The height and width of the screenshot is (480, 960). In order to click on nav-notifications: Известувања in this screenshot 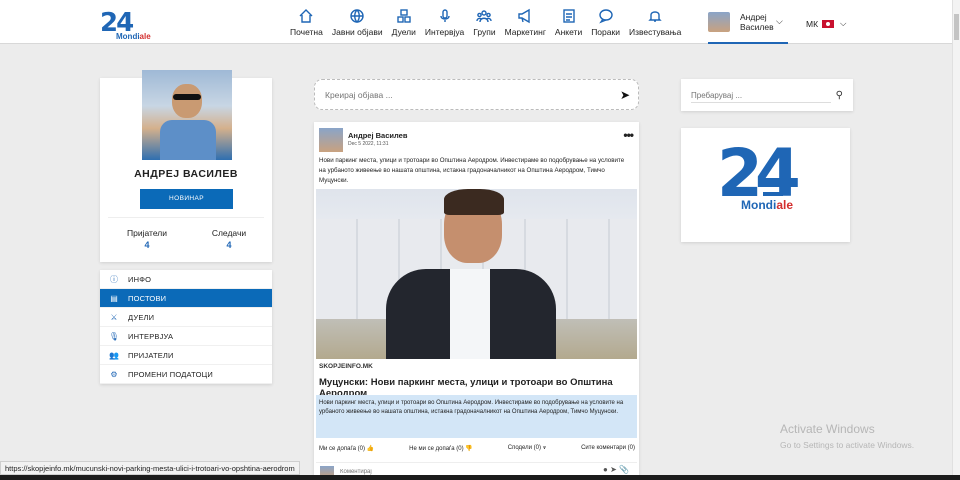, I will do `click(655, 22)`.